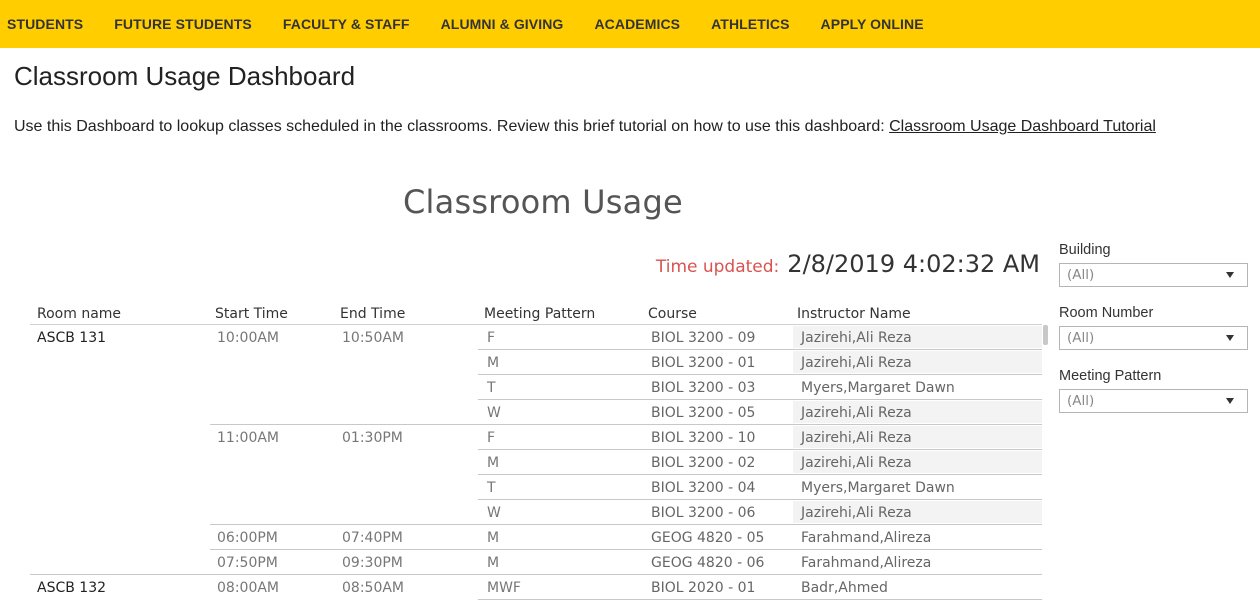 The height and width of the screenshot is (603, 1260). Describe the element at coordinates (539, 314) in the screenshot. I see `header-meeting-pattern: Meeting Pattern` at that location.